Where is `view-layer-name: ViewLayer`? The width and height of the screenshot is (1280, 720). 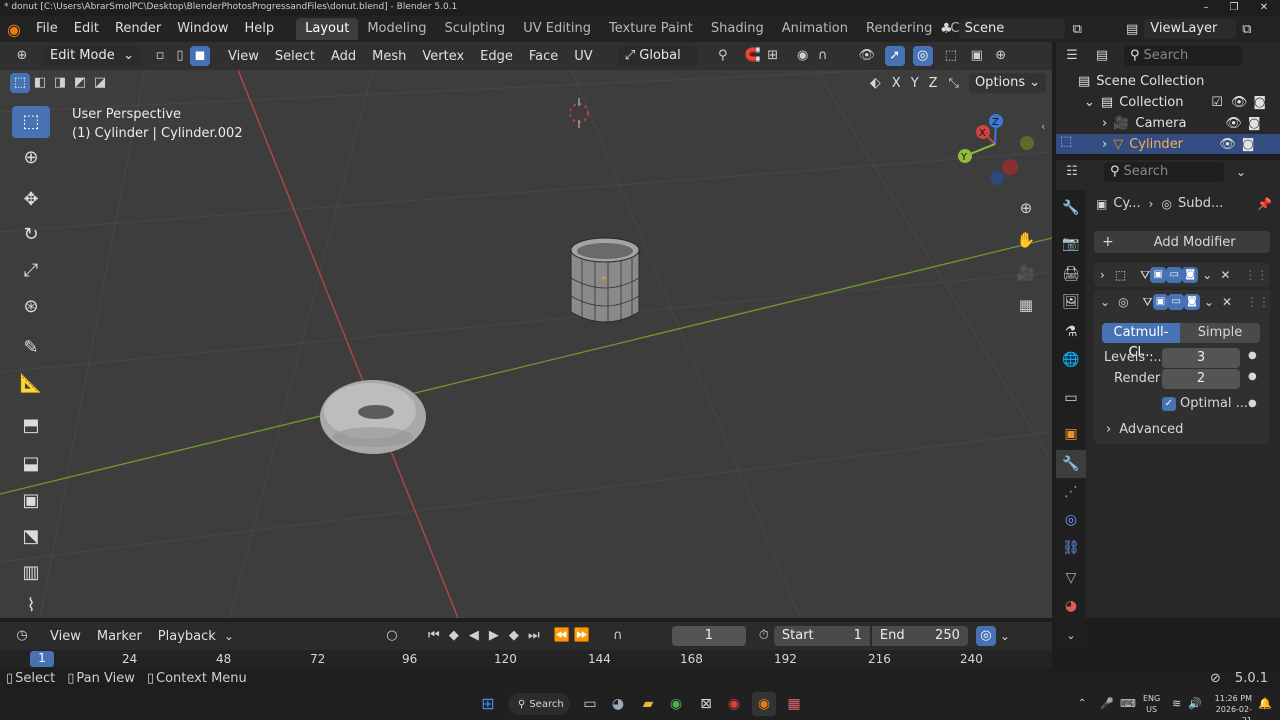 view-layer-name: ViewLayer is located at coordinates (1190, 29).